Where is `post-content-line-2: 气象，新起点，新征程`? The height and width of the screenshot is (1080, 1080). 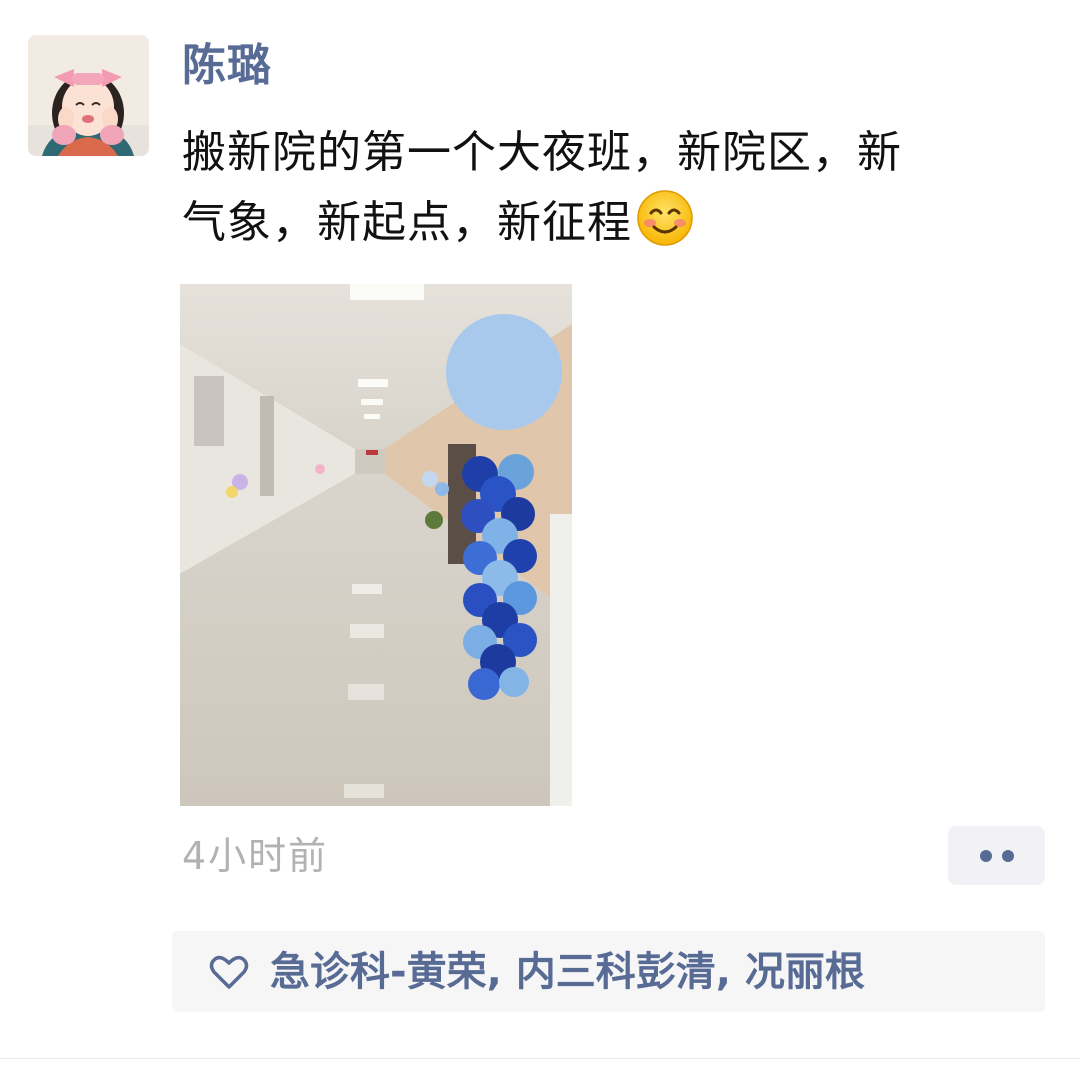
post-content-line-2: 气象，新起点，新征程 is located at coordinates (607, 223).